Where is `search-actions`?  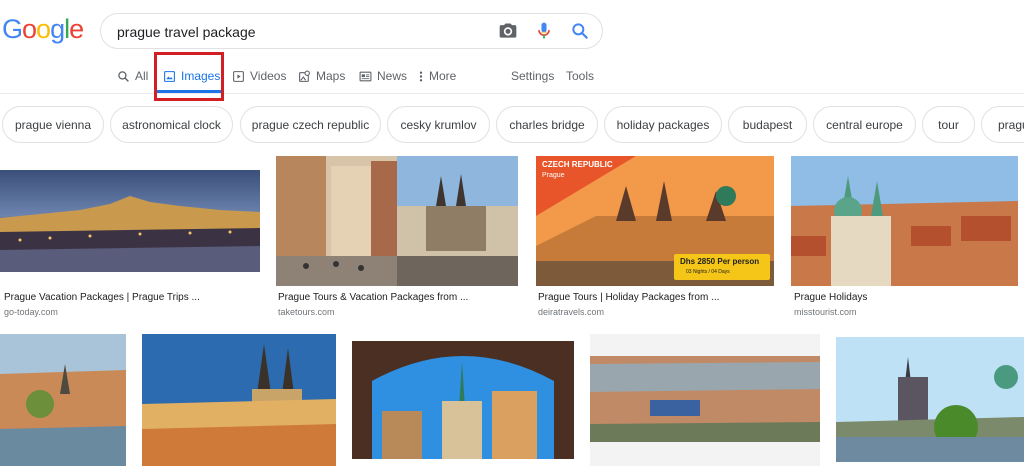
search-actions is located at coordinates (544, 31).